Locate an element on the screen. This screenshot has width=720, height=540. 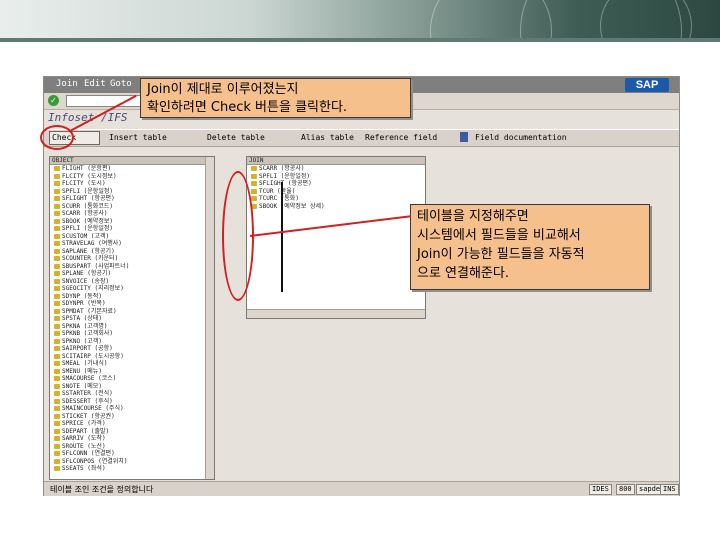
list-item-label: SPFLI (운항일정) is located at coordinates (87, 228).